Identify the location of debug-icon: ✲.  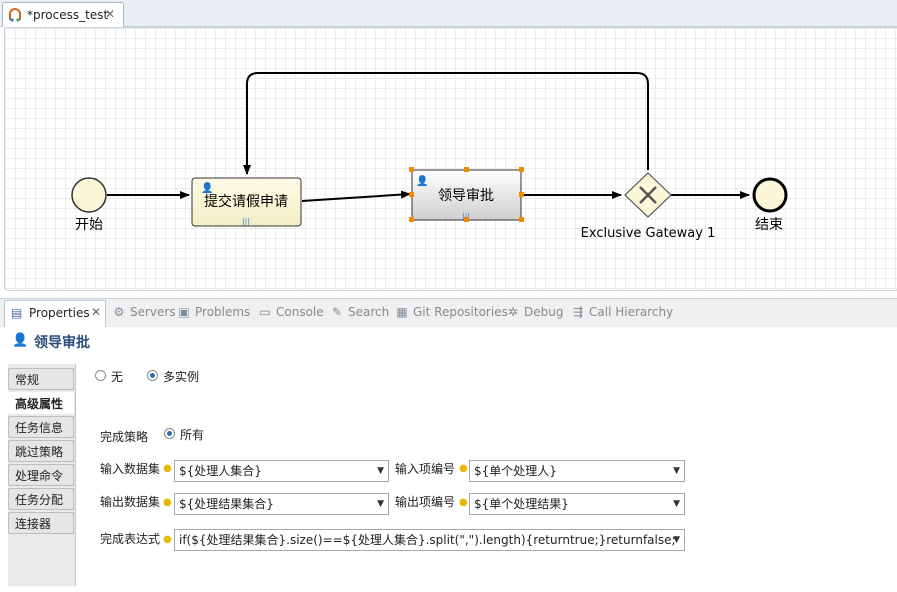
(513, 312).